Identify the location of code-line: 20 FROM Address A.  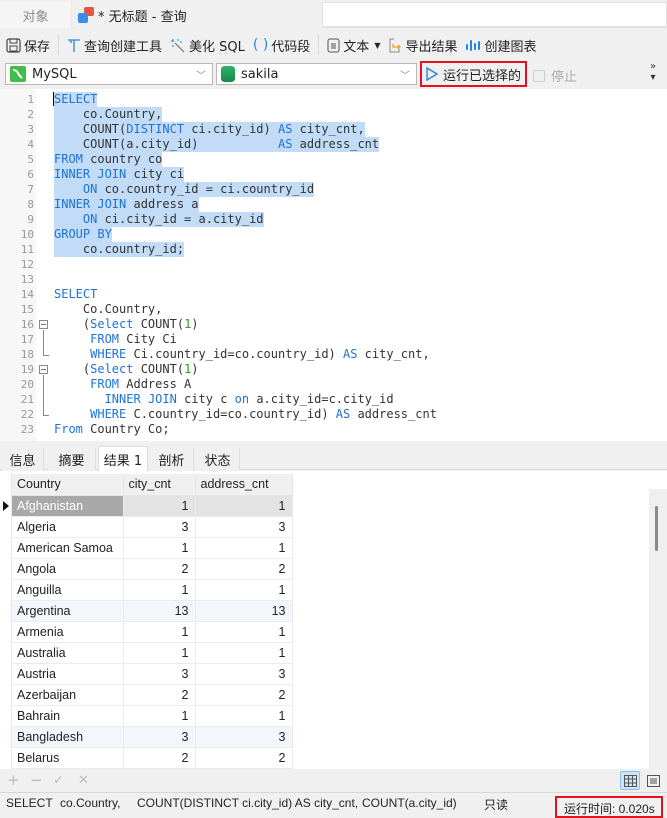
(333, 384).